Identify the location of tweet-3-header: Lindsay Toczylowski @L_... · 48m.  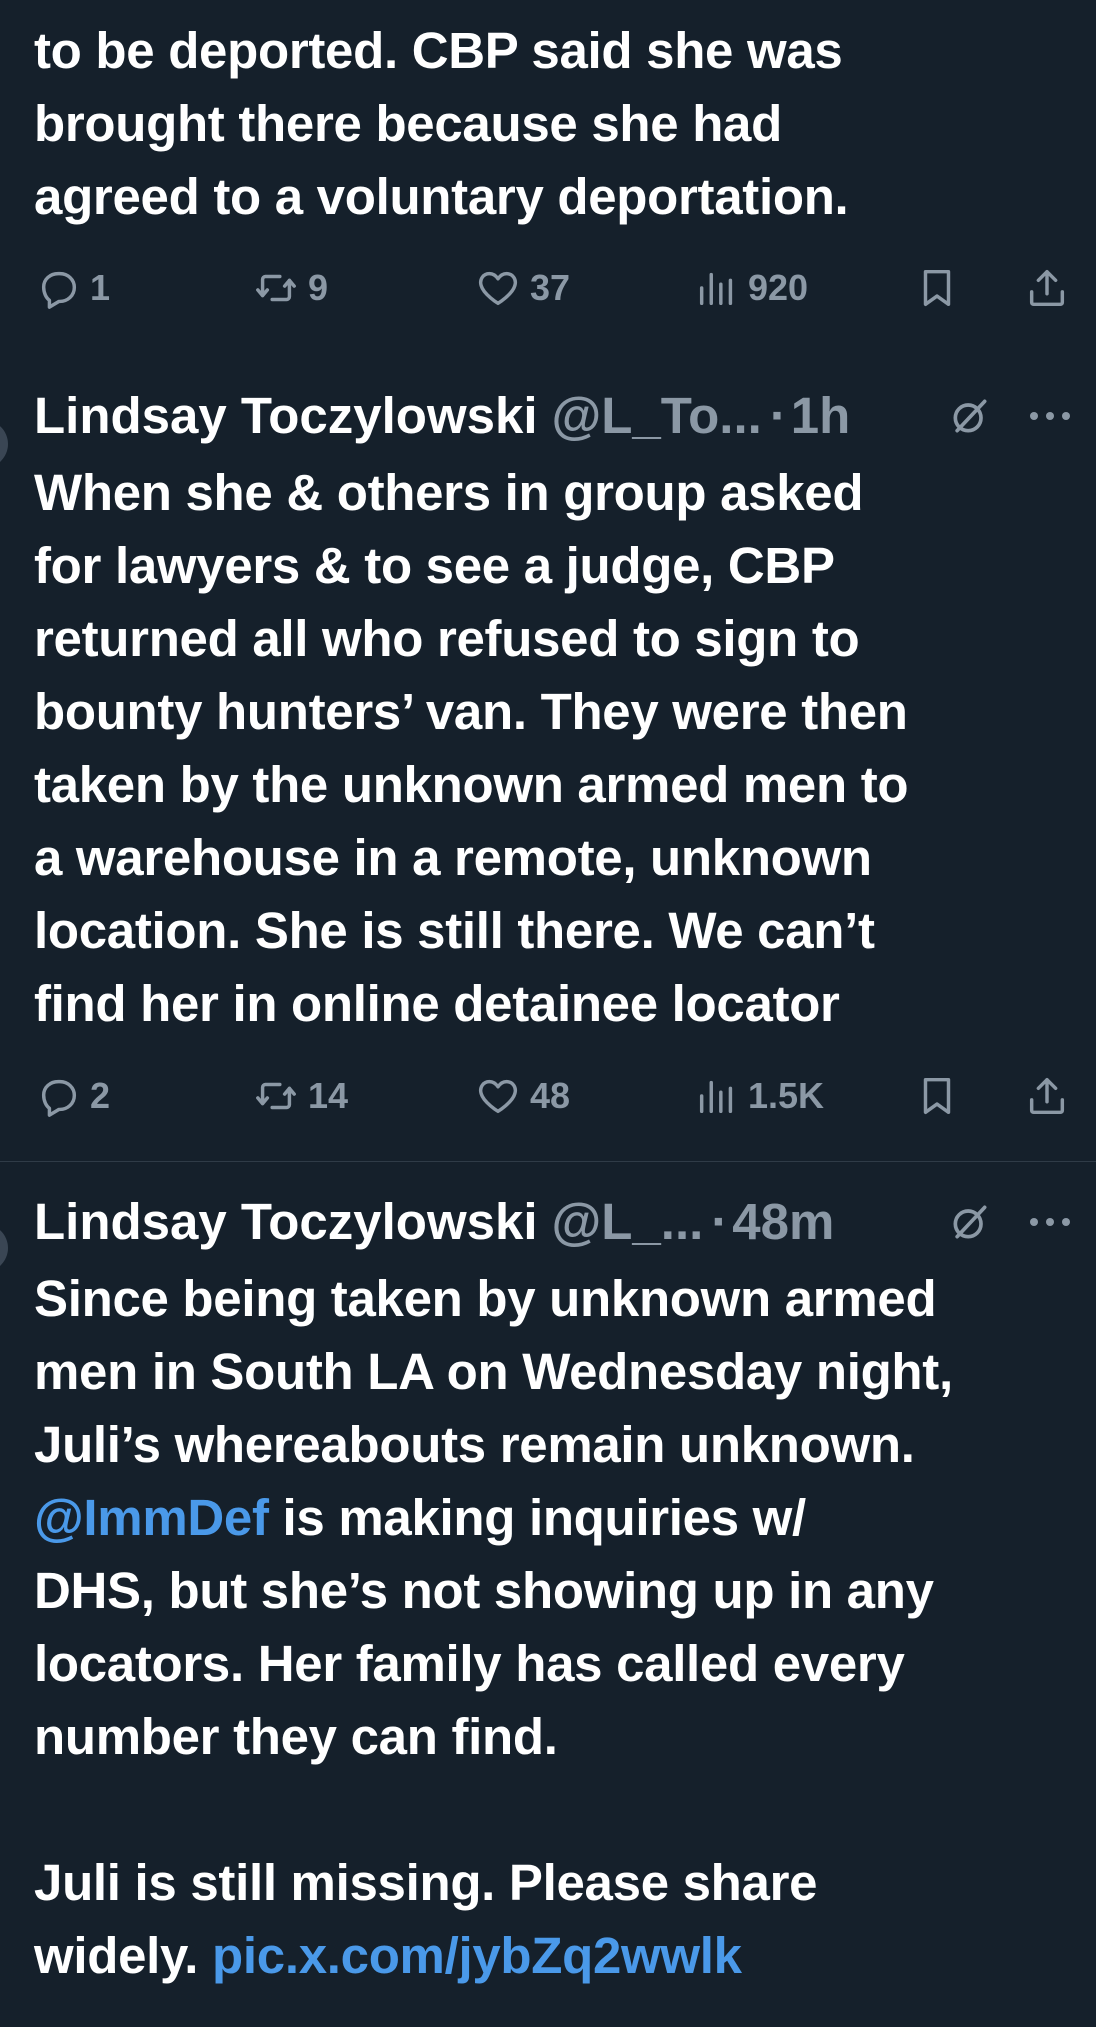
(555, 1221).